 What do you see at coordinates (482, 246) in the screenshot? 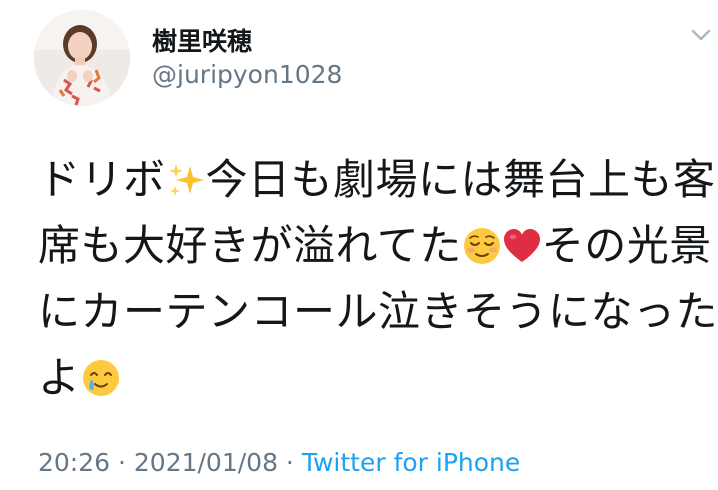
I see `relieved-face-icon` at bounding box center [482, 246].